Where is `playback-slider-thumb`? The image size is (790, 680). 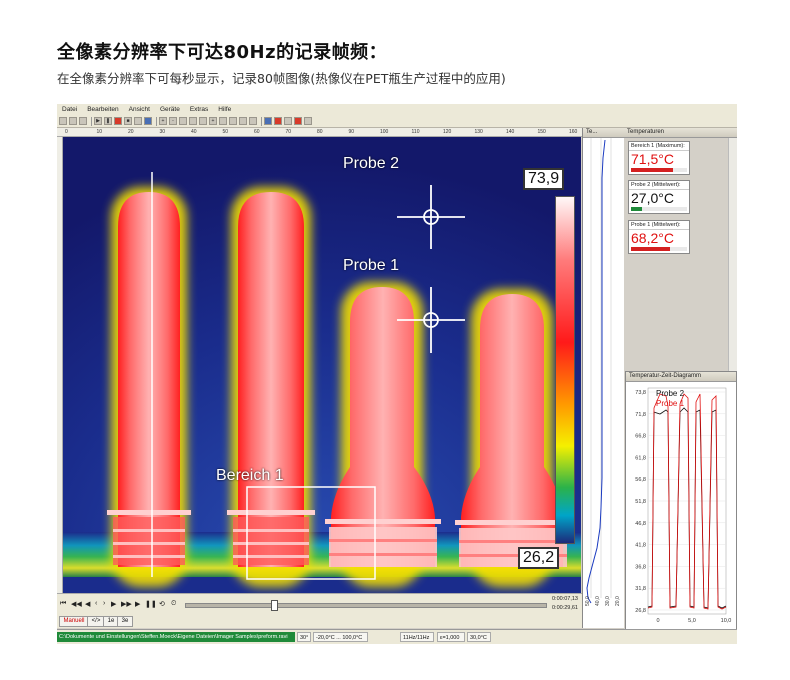 playback-slider-thumb is located at coordinates (274, 605).